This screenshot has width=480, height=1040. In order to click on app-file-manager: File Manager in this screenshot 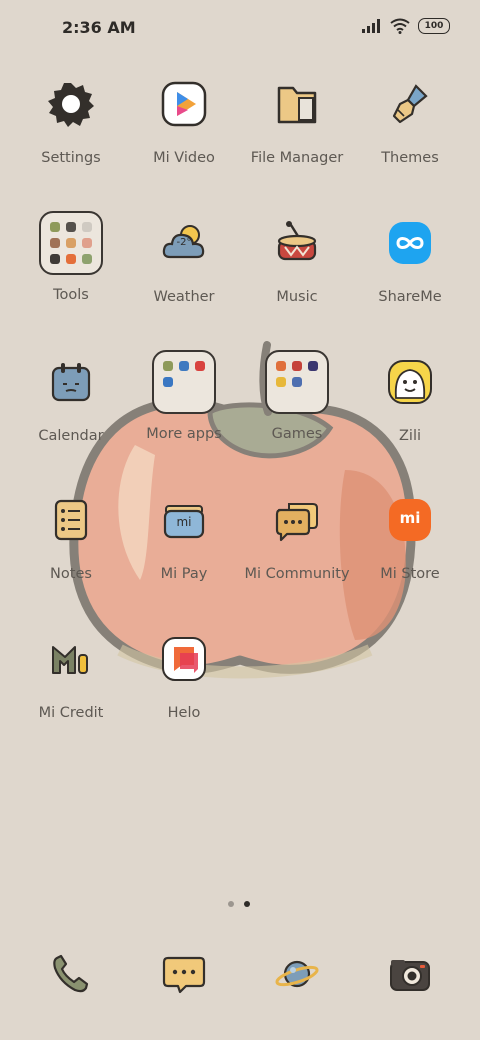, I will do `click(297, 121)`.